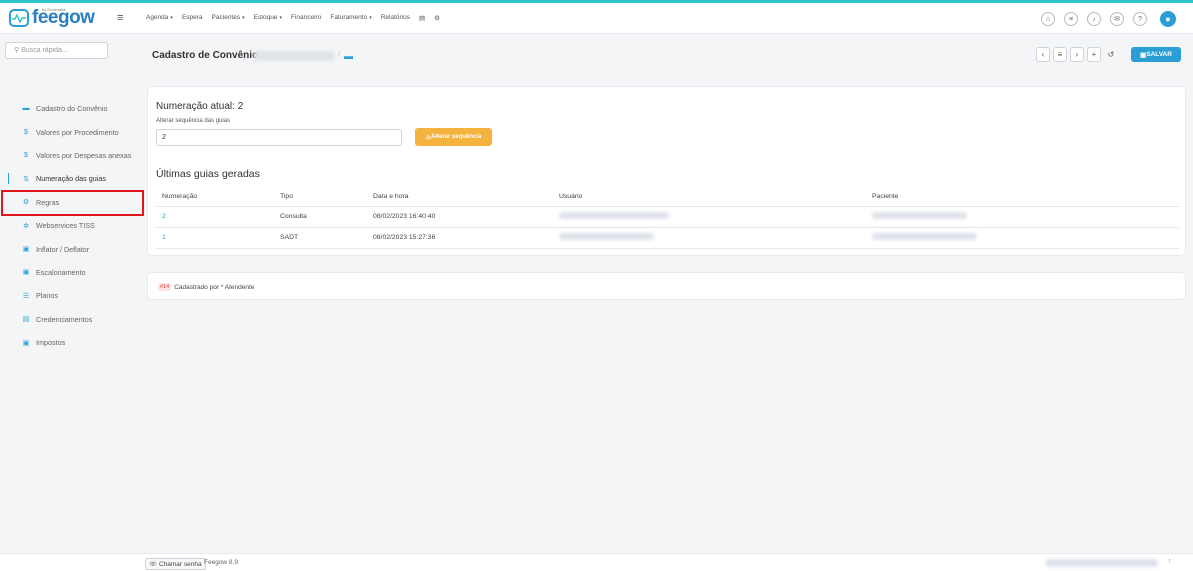 The image size is (1193, 571). What do you see at coordinates (320, 217) in the screenshot?
I see `guia-tipo: Consulta` at bounding box center [320, 217].